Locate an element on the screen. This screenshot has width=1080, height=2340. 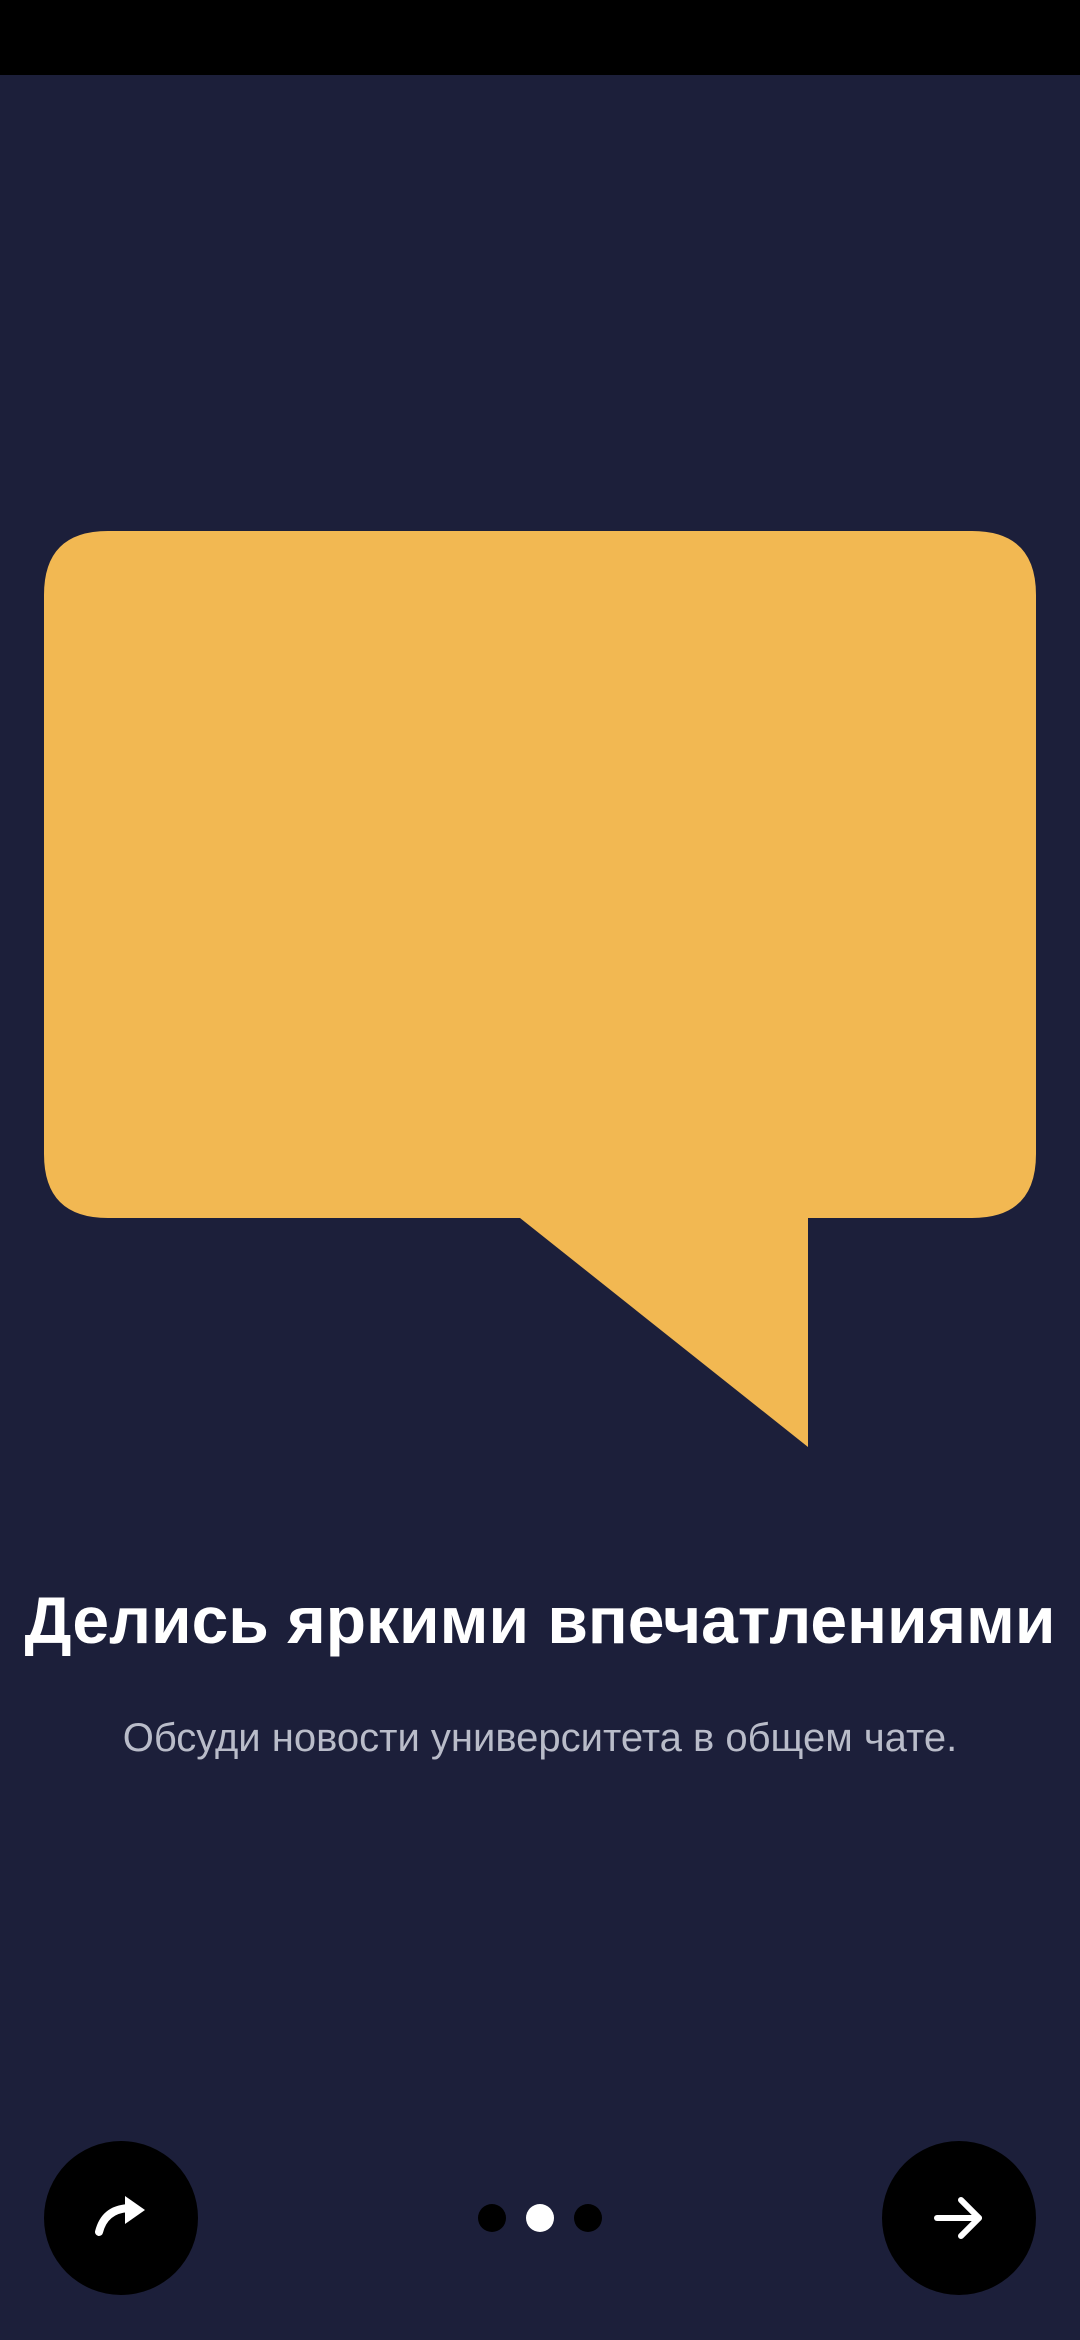
onboarding-title: Делись яркими впечатлениями is located at coordinates (540, 1620).